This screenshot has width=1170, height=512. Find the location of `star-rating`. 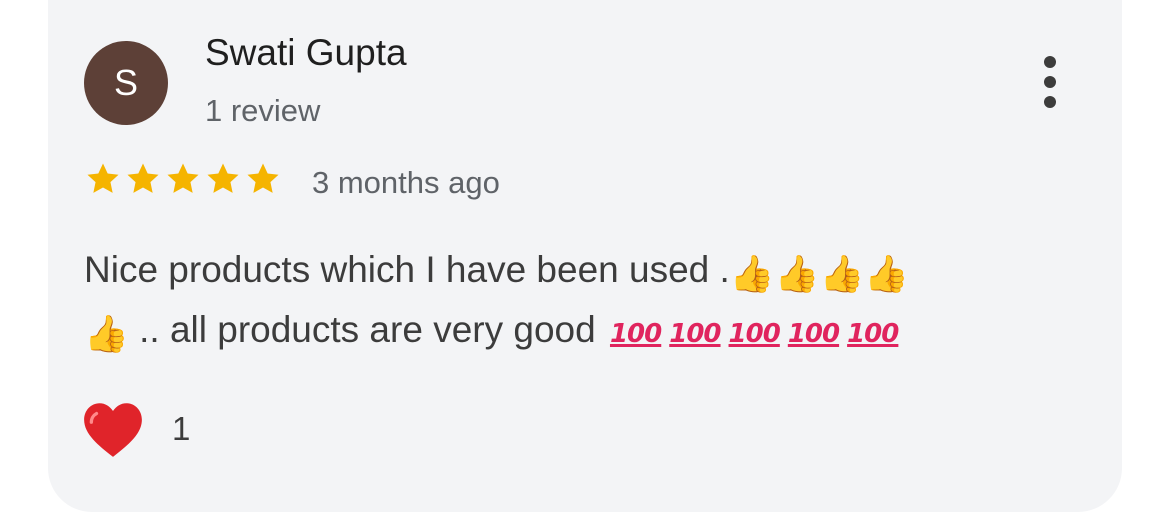

star-rating is located at coordinates (183, 179).